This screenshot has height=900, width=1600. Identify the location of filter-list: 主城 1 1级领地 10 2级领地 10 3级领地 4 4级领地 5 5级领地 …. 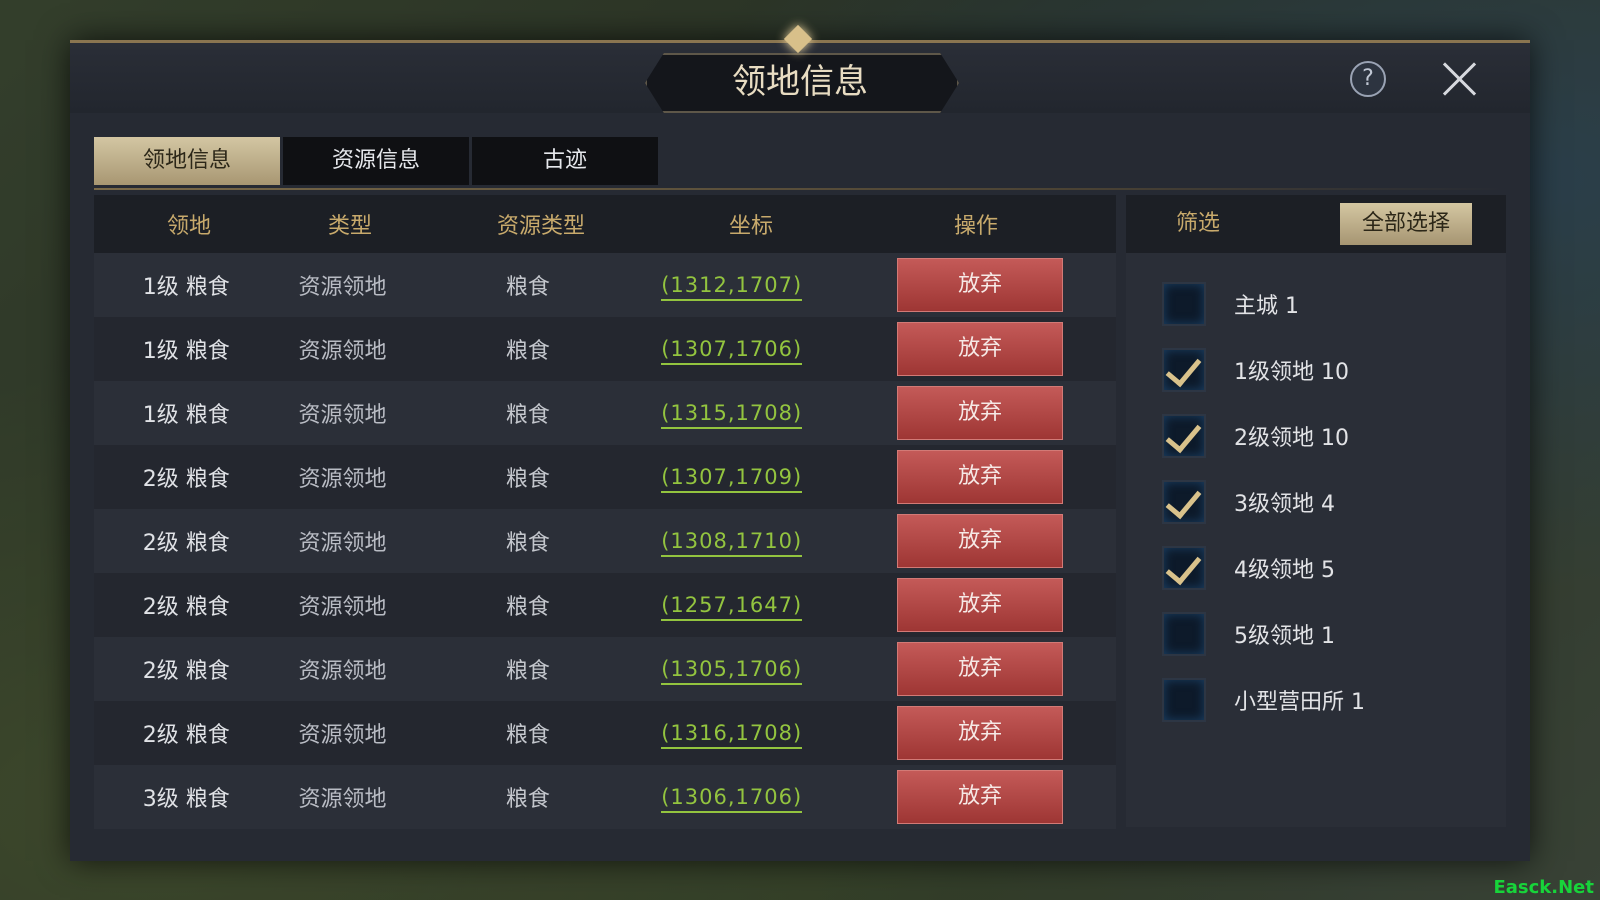
(1316, 493).